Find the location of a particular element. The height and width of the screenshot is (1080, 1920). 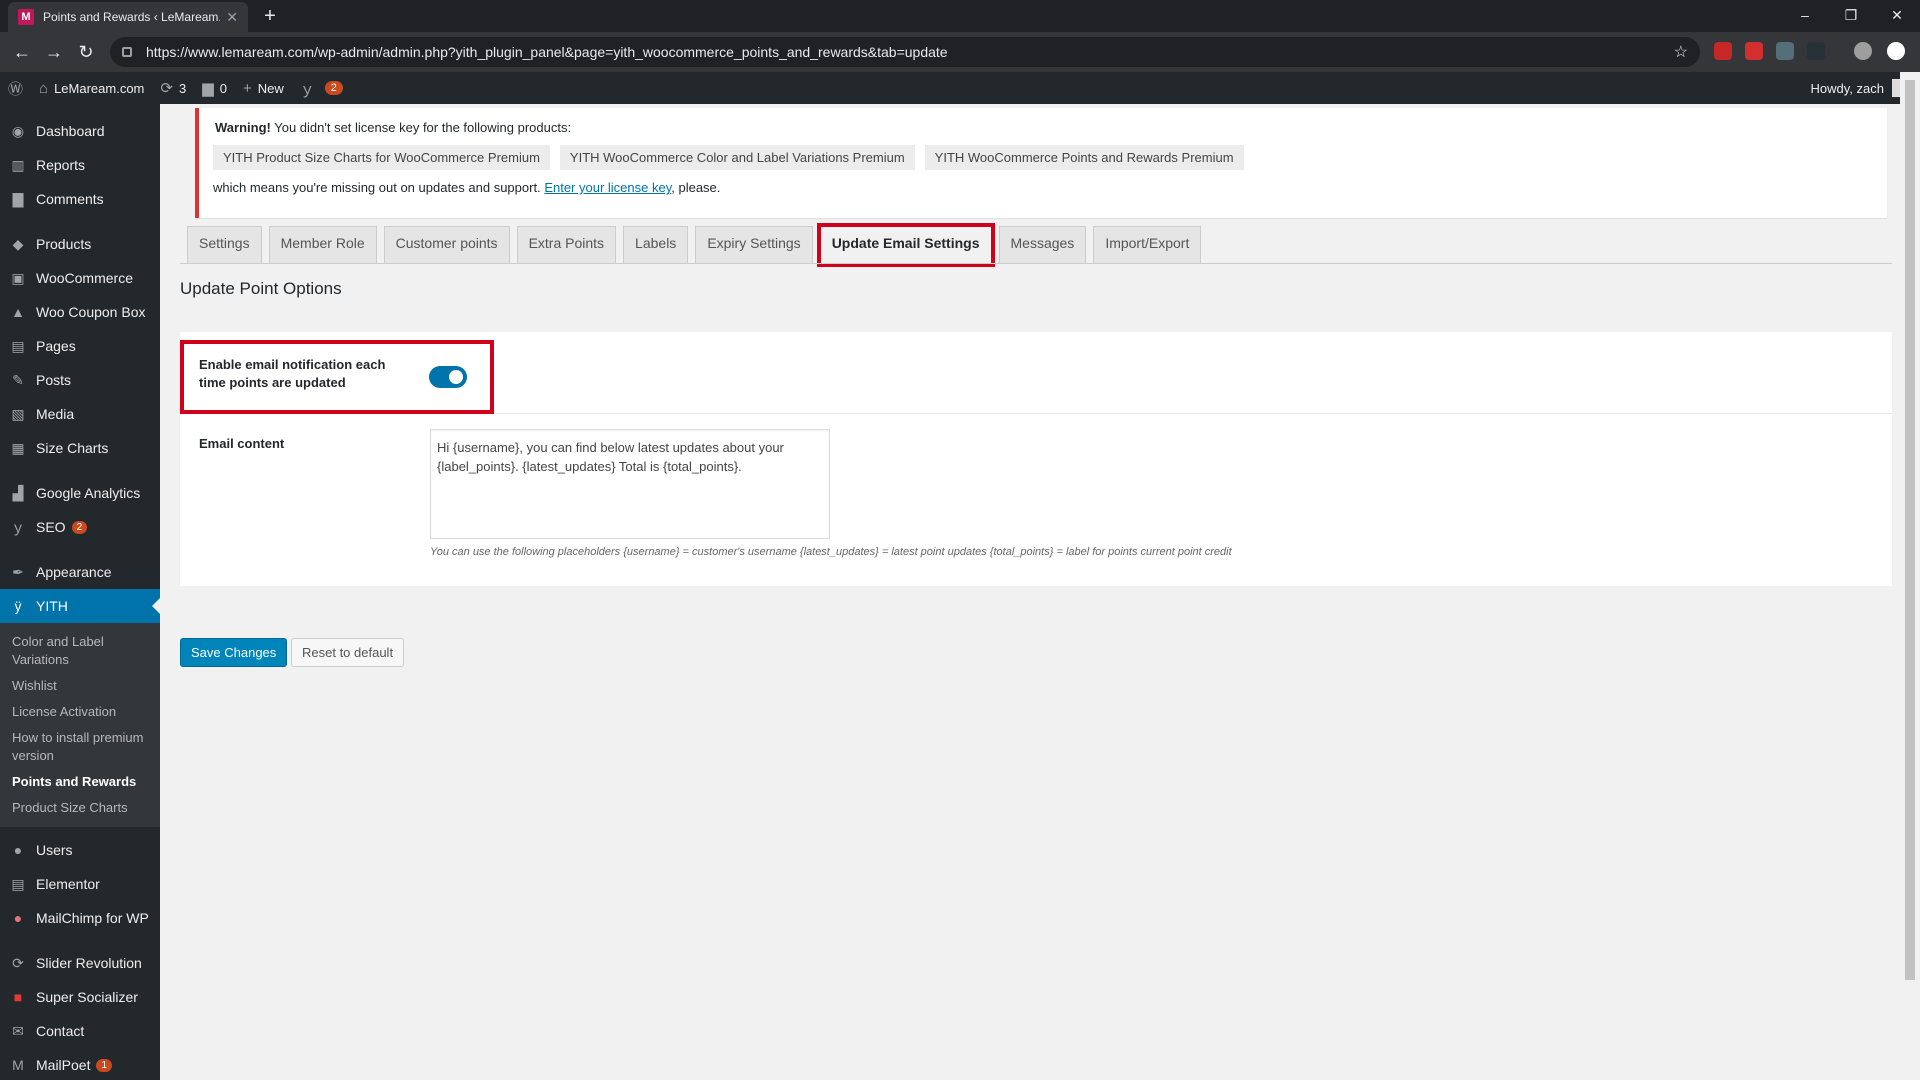

tab-settings: Settings is located at coordinates (224, 245).